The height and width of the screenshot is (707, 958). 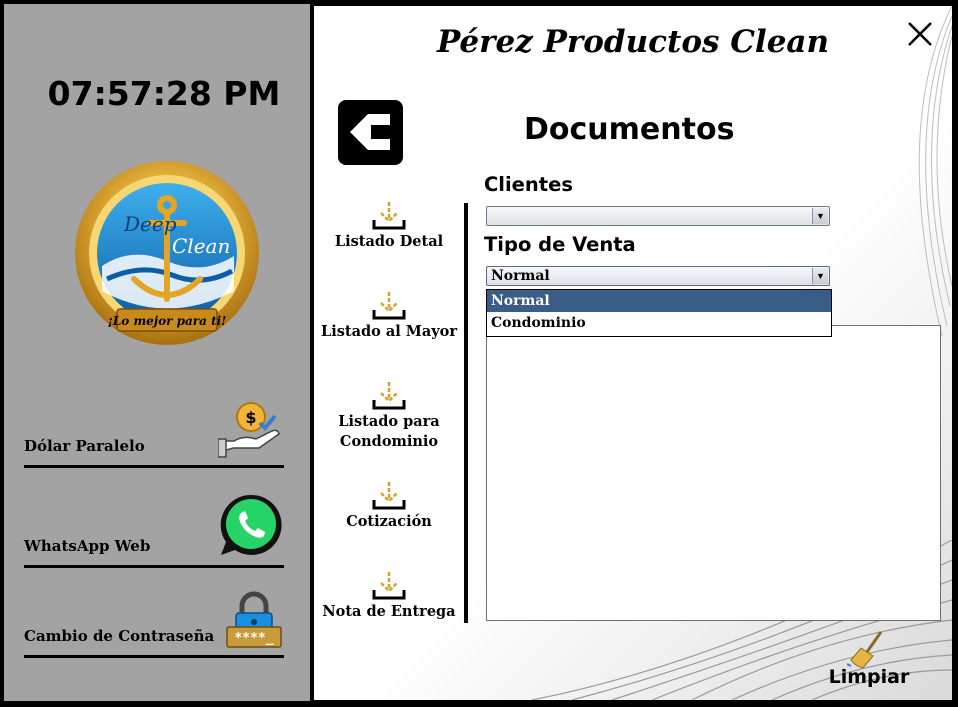 I want to click on listado-condominio-button: Listado para Condominio, so click(x=389, y=415).